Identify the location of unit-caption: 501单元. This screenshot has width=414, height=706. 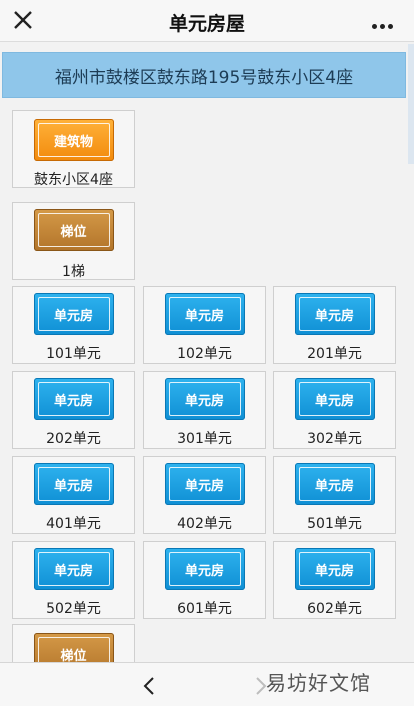
(334, 524).